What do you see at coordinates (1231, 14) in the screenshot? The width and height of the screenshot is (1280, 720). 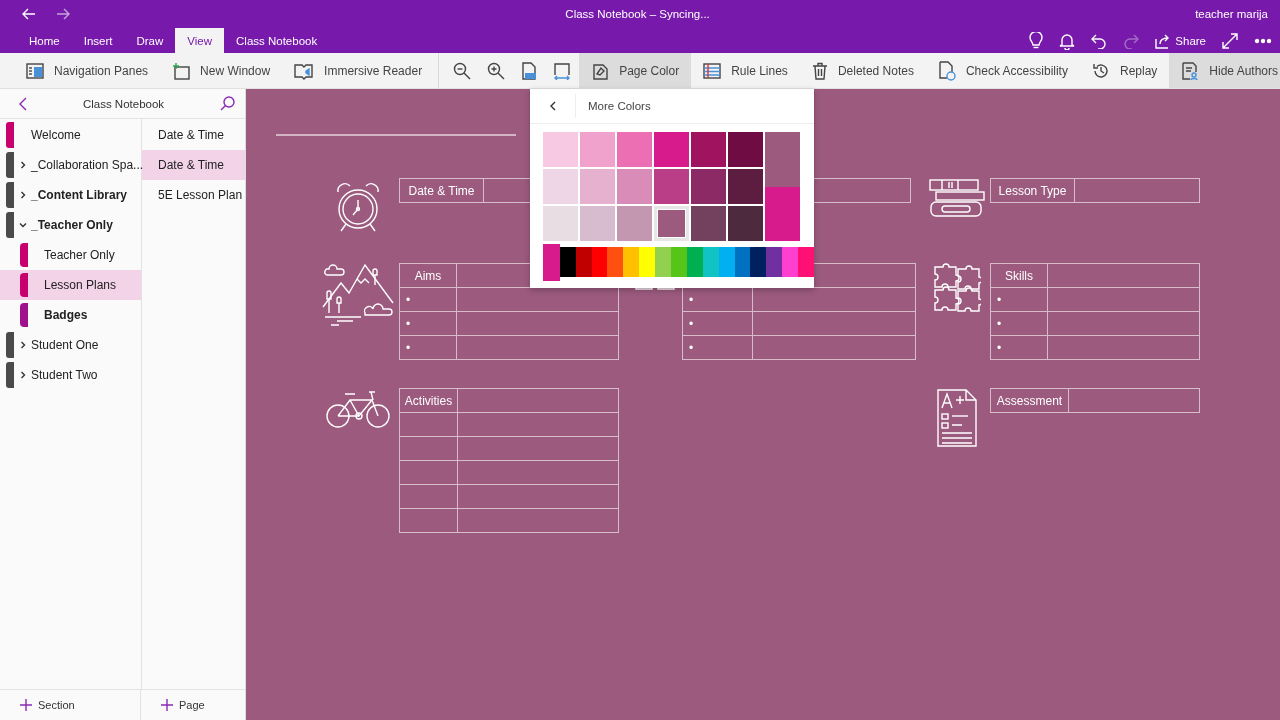 I see `user-name: teacher marija` at bounding box center [1231, 14].